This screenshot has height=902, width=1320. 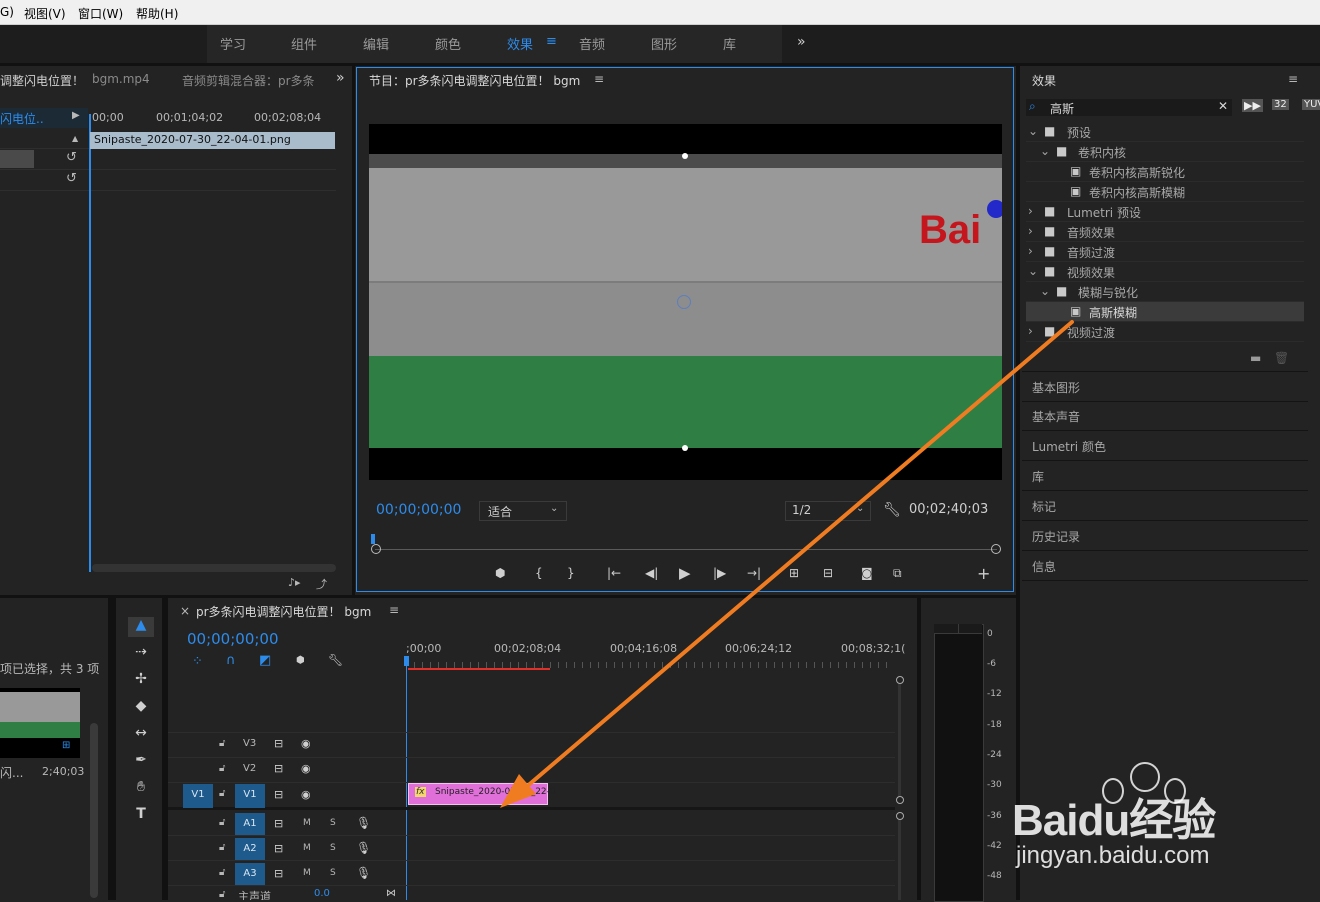 I want to click on watermark-brand: Baidu经验, so click(x=1114, y=820).